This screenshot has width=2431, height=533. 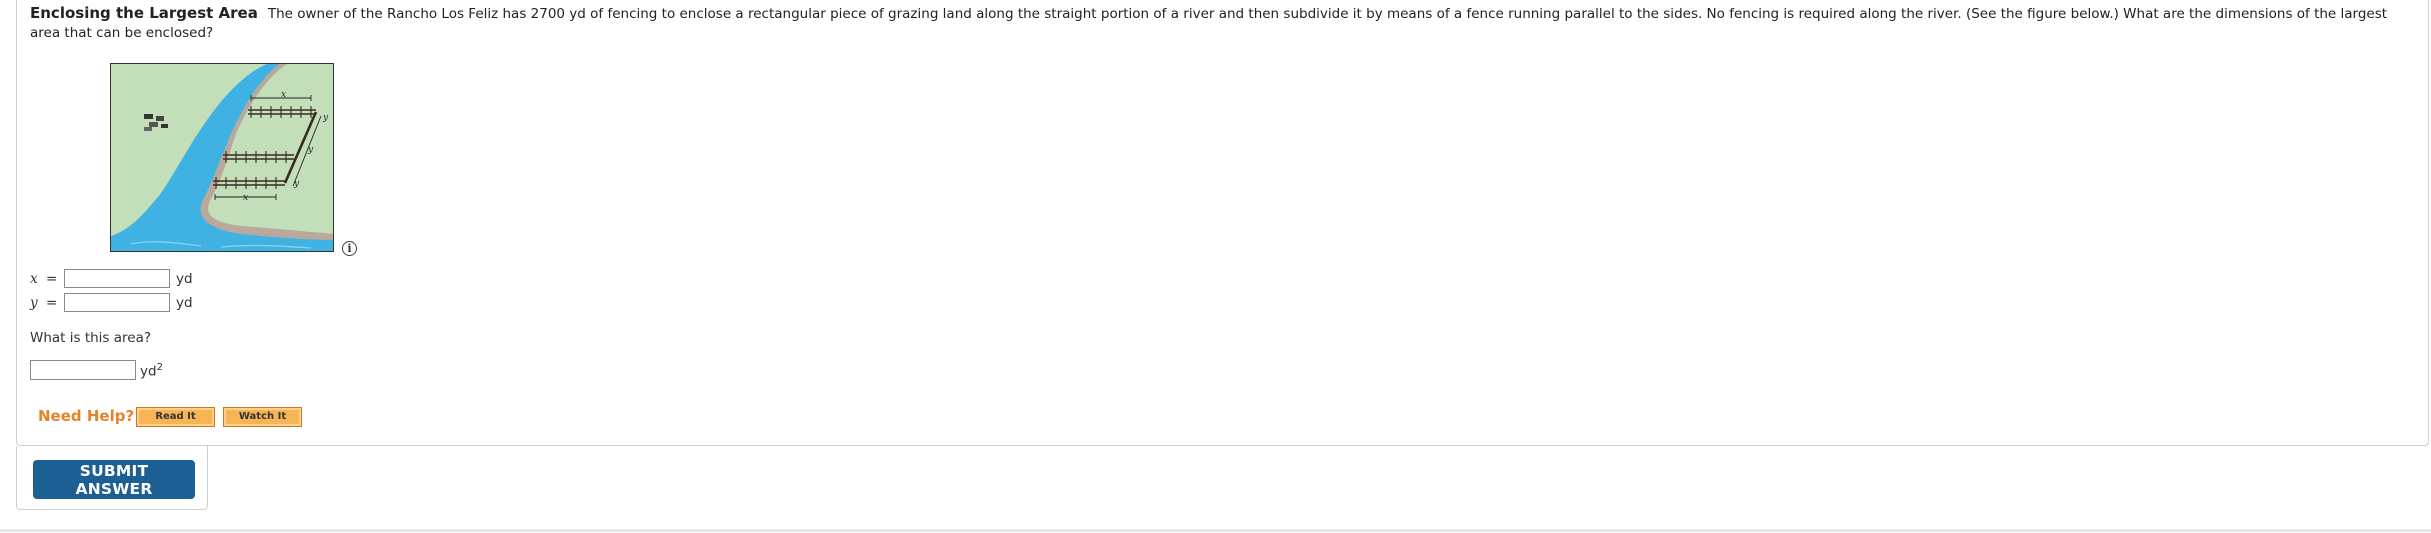 I want to click on x-answer-input, so click(x=117, y=278).